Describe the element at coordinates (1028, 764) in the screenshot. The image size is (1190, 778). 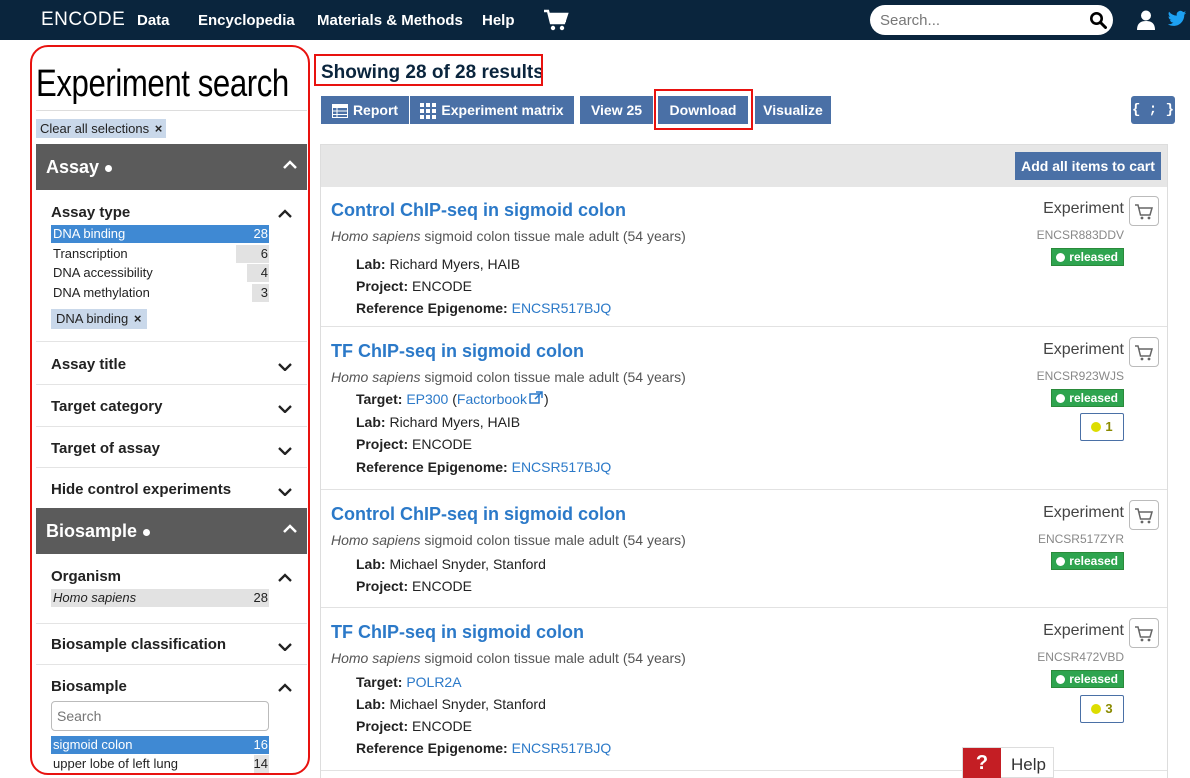
I see `help-label: Help` at that location.